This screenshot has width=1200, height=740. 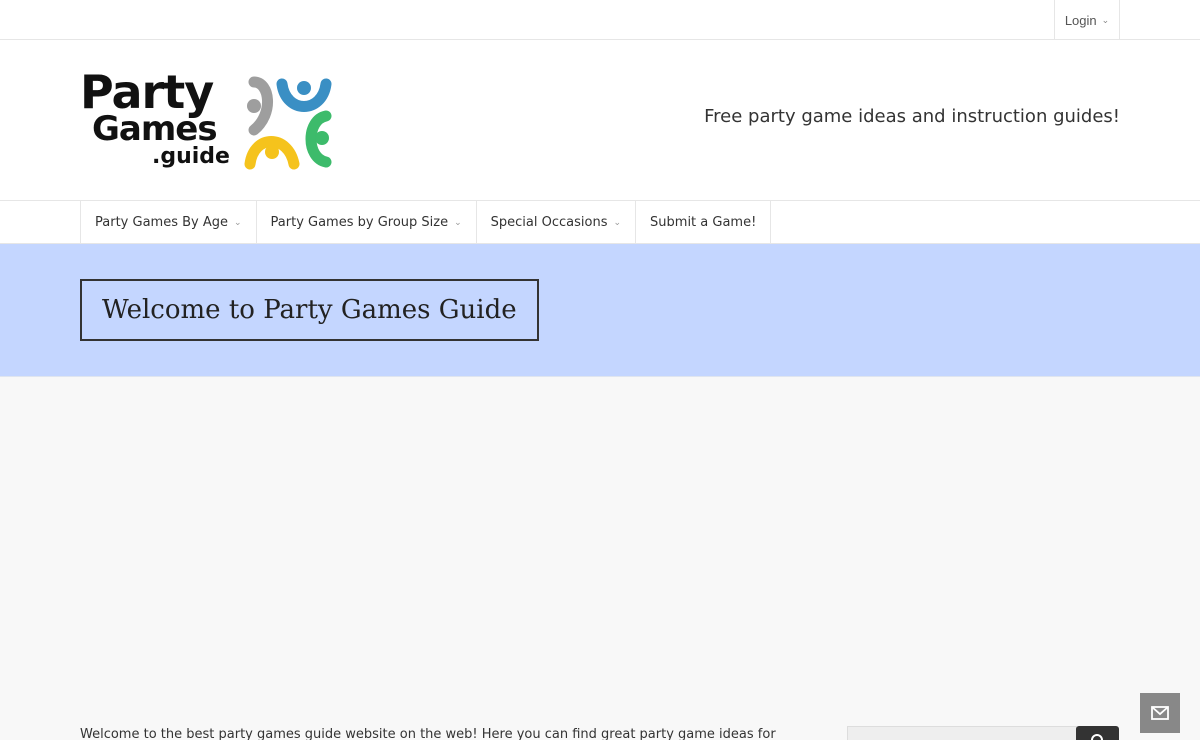 I want to click on nav-item-label: Party Games by Group Size, so click(x=359, y=222).